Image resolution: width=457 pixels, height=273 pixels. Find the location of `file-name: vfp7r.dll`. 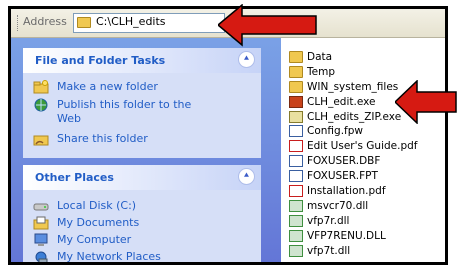

file-name: vfp7r.dll is located at coordinates (328, 221).